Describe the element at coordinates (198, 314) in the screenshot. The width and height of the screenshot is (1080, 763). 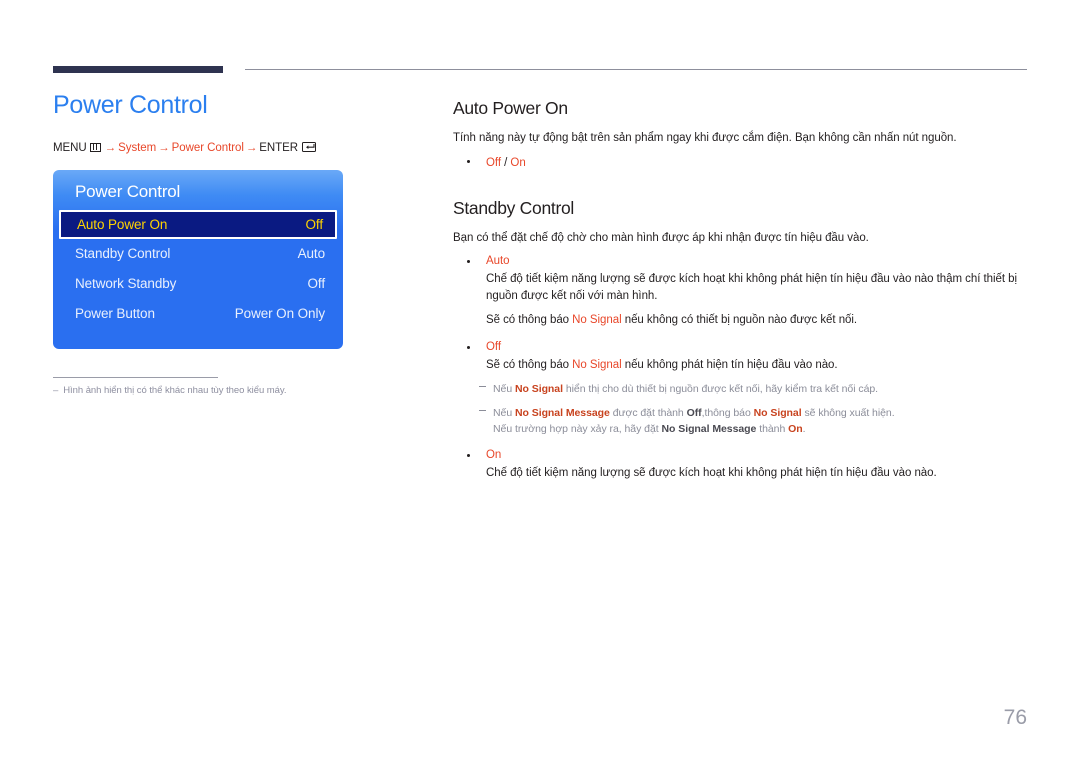
I see `osd-row-power-button: Power Button Power On Only` at that location.